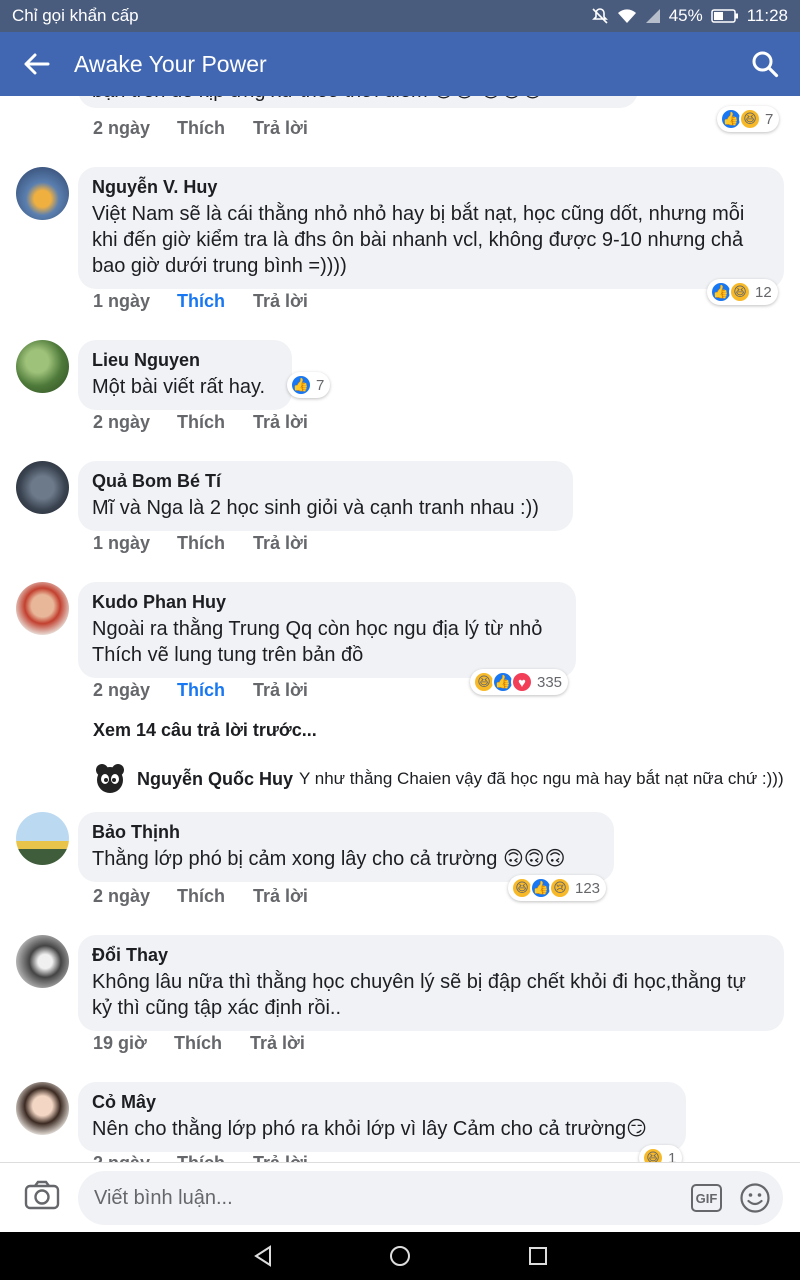 This screenshot has width=800, height=1280. Describe the element at coordinates (327, 602) in the screenshot. I see `commenter-name: Kudo Phan Huy` at that location.